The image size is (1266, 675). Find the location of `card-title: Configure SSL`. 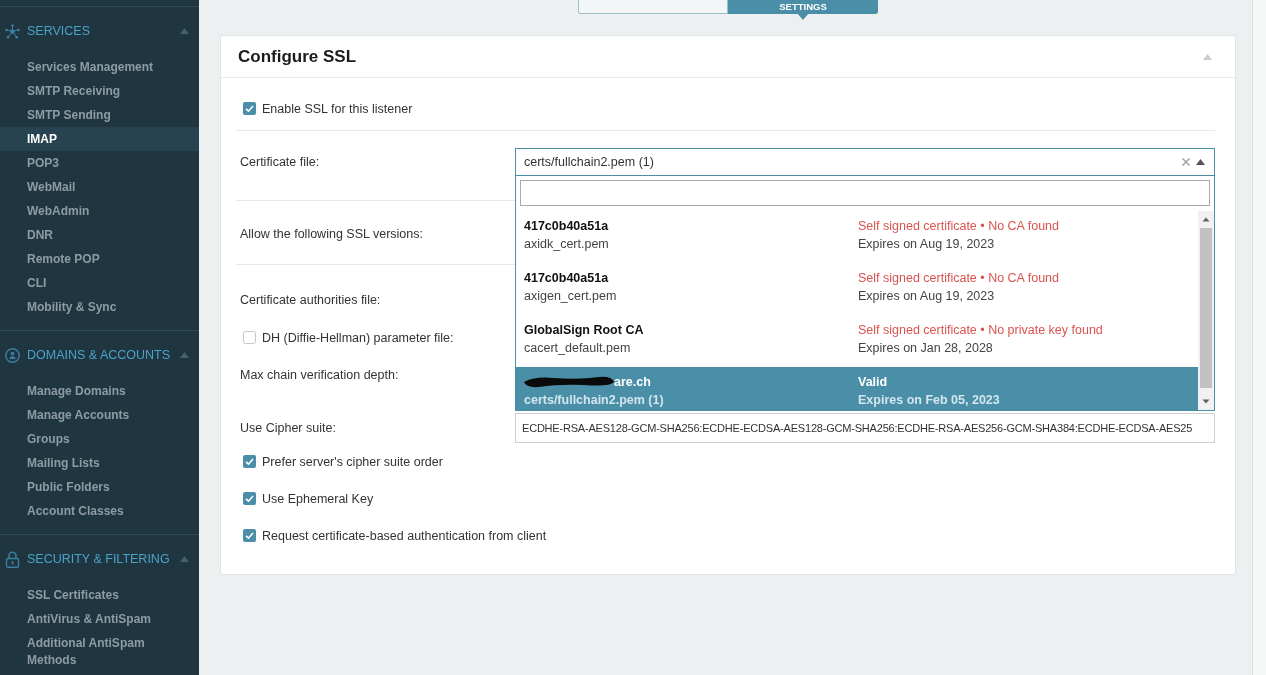

card-title: Configure SSL is located at coordinates (297, 56).